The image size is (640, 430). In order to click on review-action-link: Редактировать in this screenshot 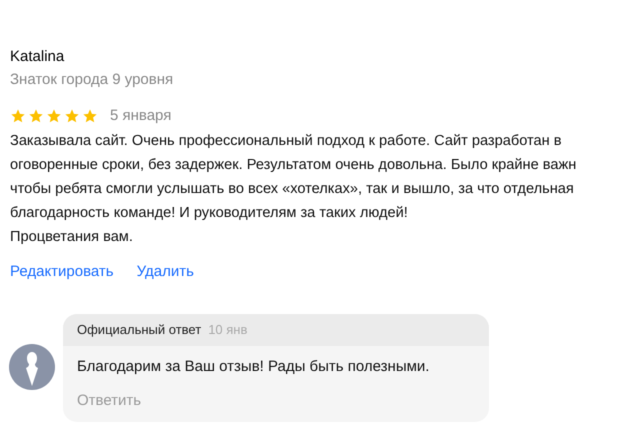, I will do `click(62, 272)`.